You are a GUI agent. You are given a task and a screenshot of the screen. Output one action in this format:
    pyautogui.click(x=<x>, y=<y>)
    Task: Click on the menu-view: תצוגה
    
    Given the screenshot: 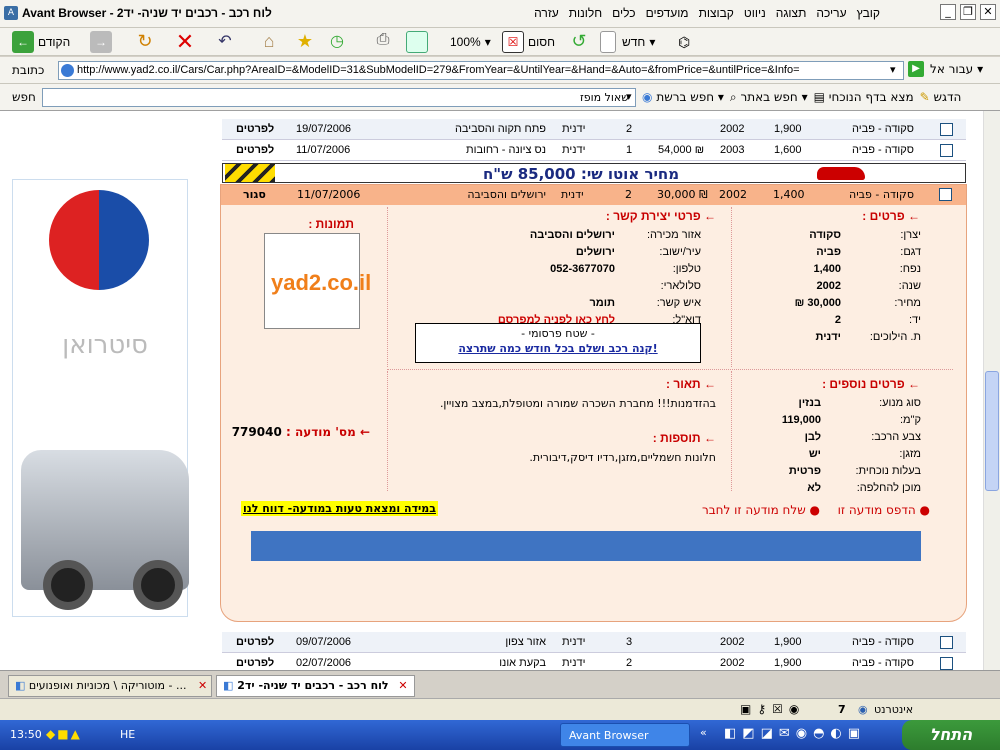 What is the action you would take?
    pyautogui.click(x=791, y=13)
    